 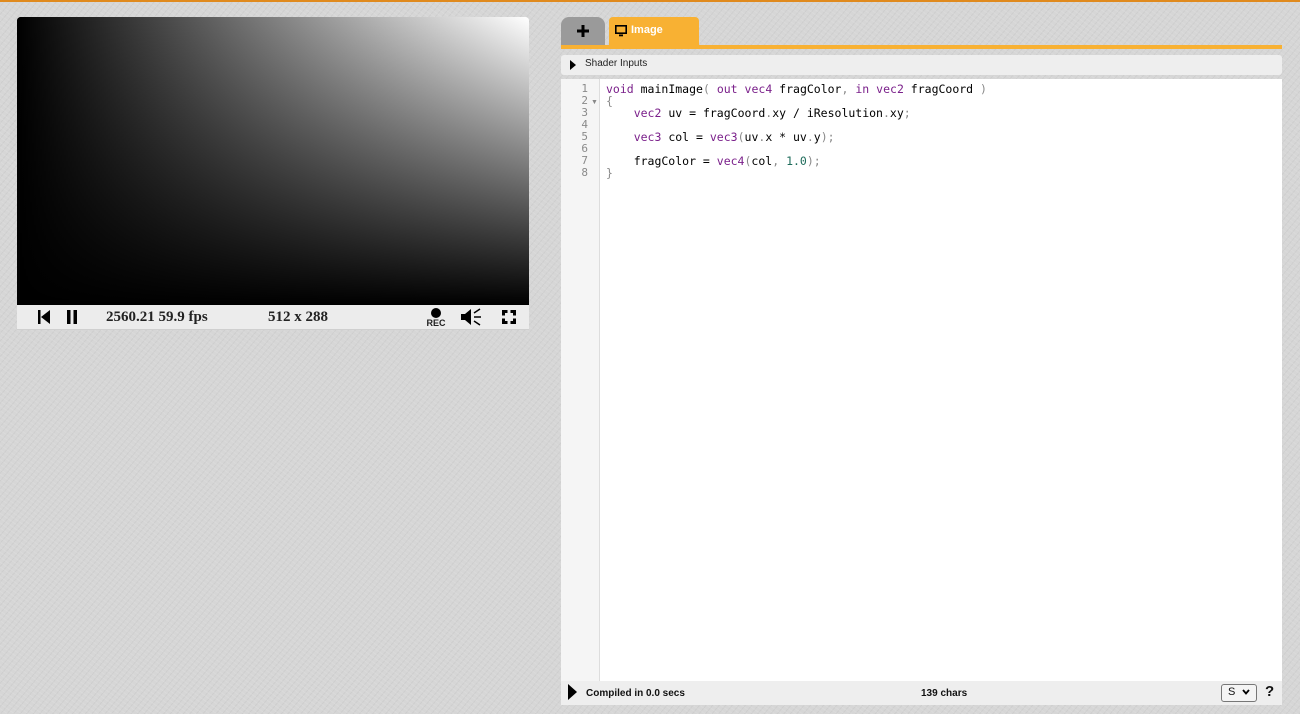 I want to click on help-button: ?, so click(x=1269, y=691).